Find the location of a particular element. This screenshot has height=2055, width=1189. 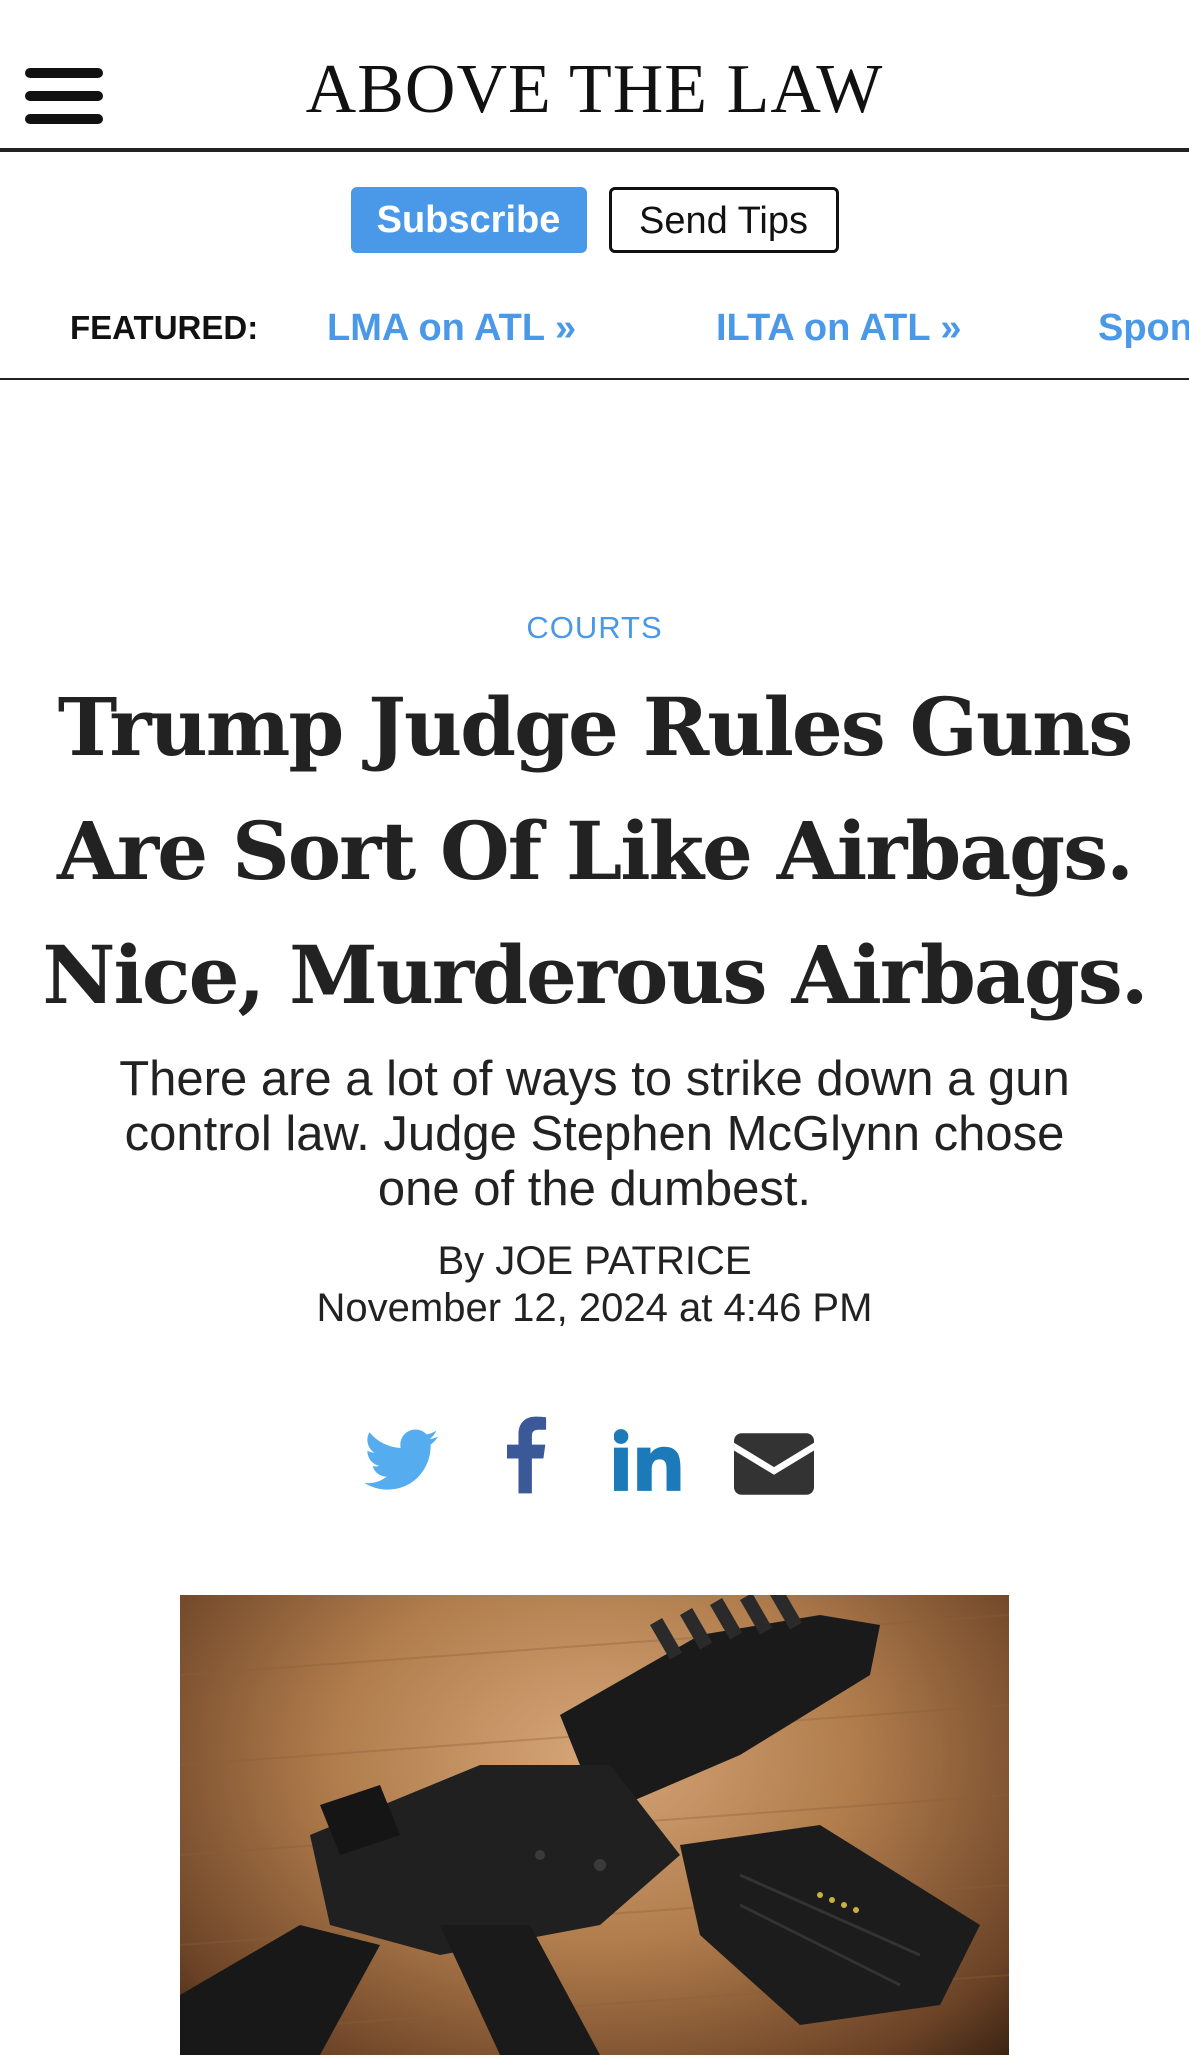

featured-link-ilta: ILTA on ATL » is located at coordinates (839, 328).